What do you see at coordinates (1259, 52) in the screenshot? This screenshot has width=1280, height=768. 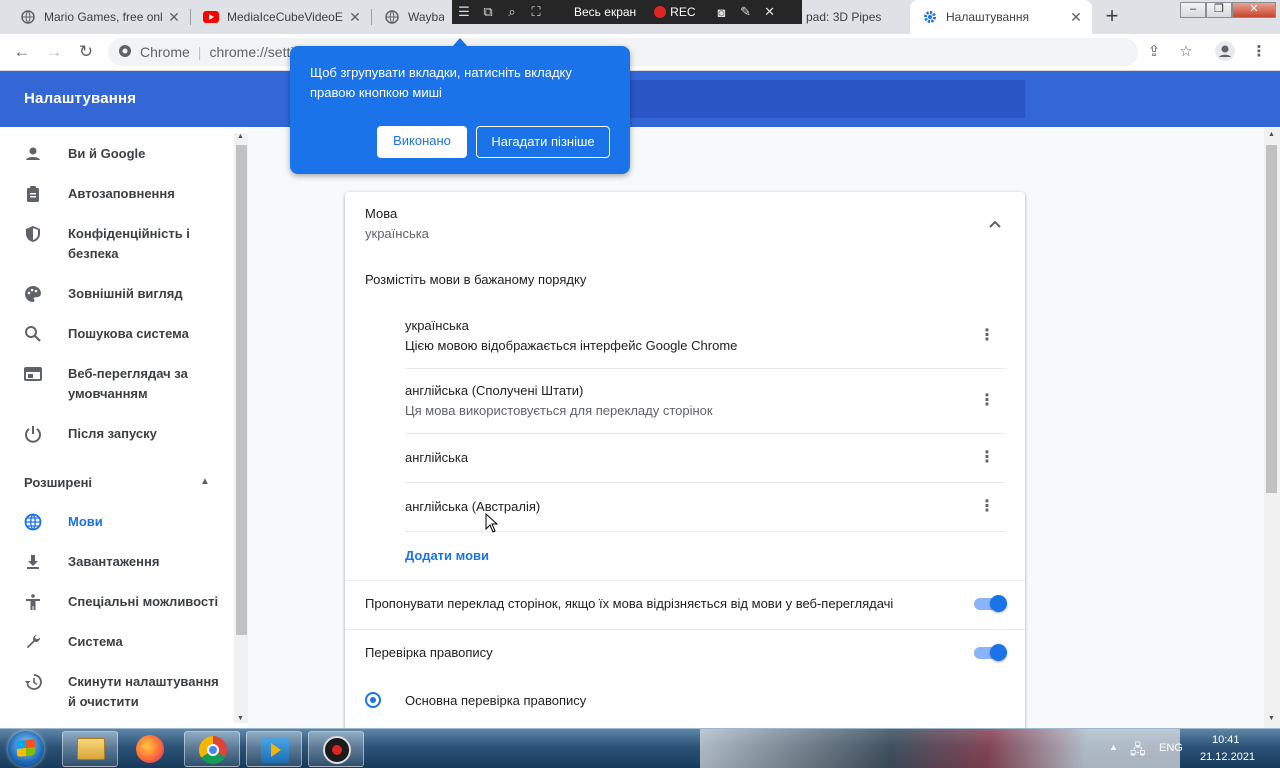 I see `more-menu-icon: ⋮` at bounding box center [1259, 52].